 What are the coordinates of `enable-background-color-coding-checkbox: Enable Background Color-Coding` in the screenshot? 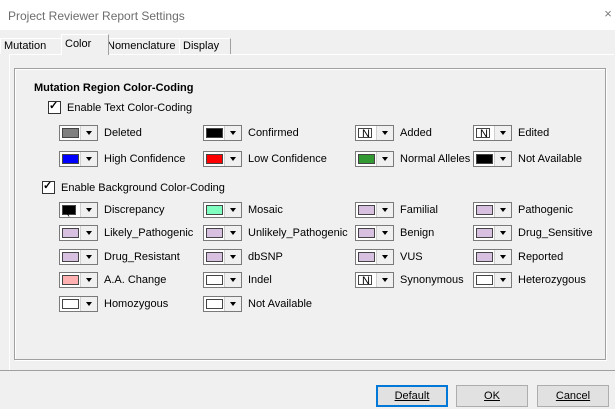 It's located at (133, 186).